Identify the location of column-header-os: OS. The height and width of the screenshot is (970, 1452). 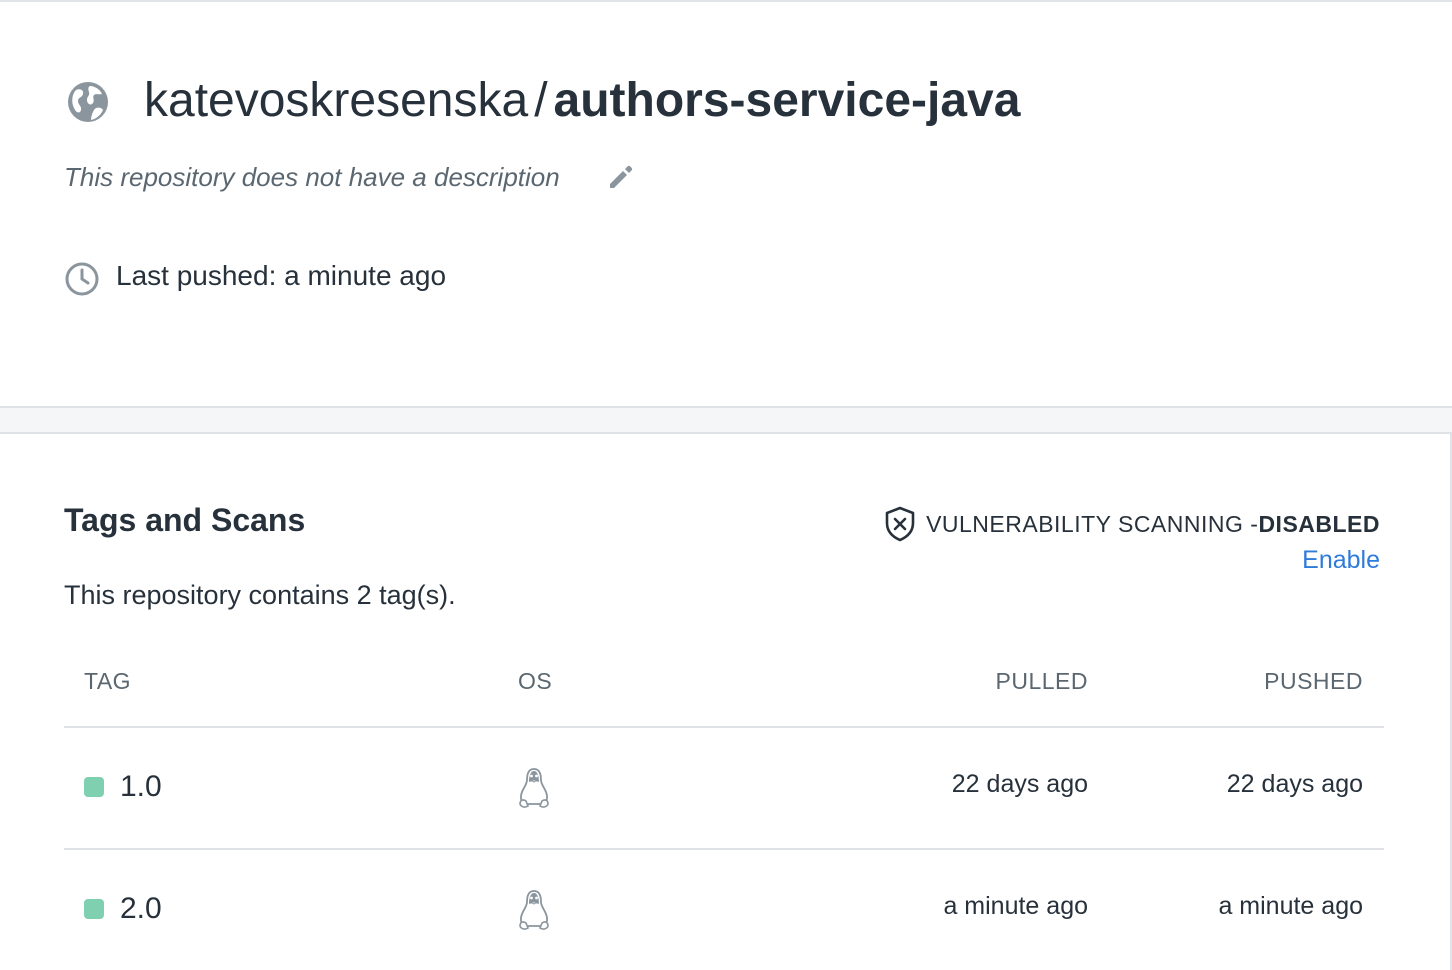
(535, 681).